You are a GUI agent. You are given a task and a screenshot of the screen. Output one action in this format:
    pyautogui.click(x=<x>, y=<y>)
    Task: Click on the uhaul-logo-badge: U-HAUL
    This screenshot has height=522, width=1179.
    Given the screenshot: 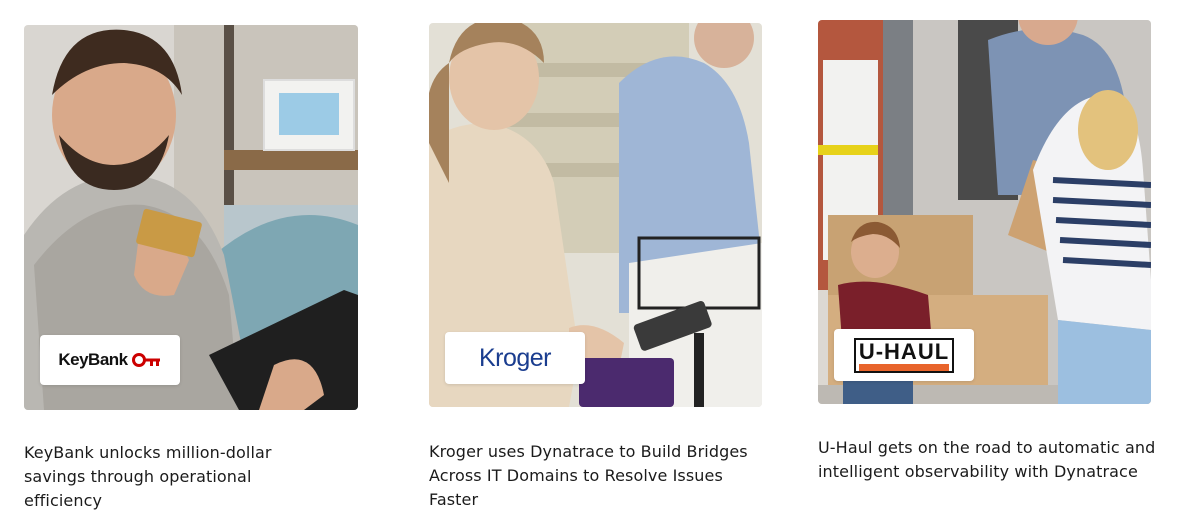 What is the action you would take?
    pyautogui.click(x=904, y=355)
    